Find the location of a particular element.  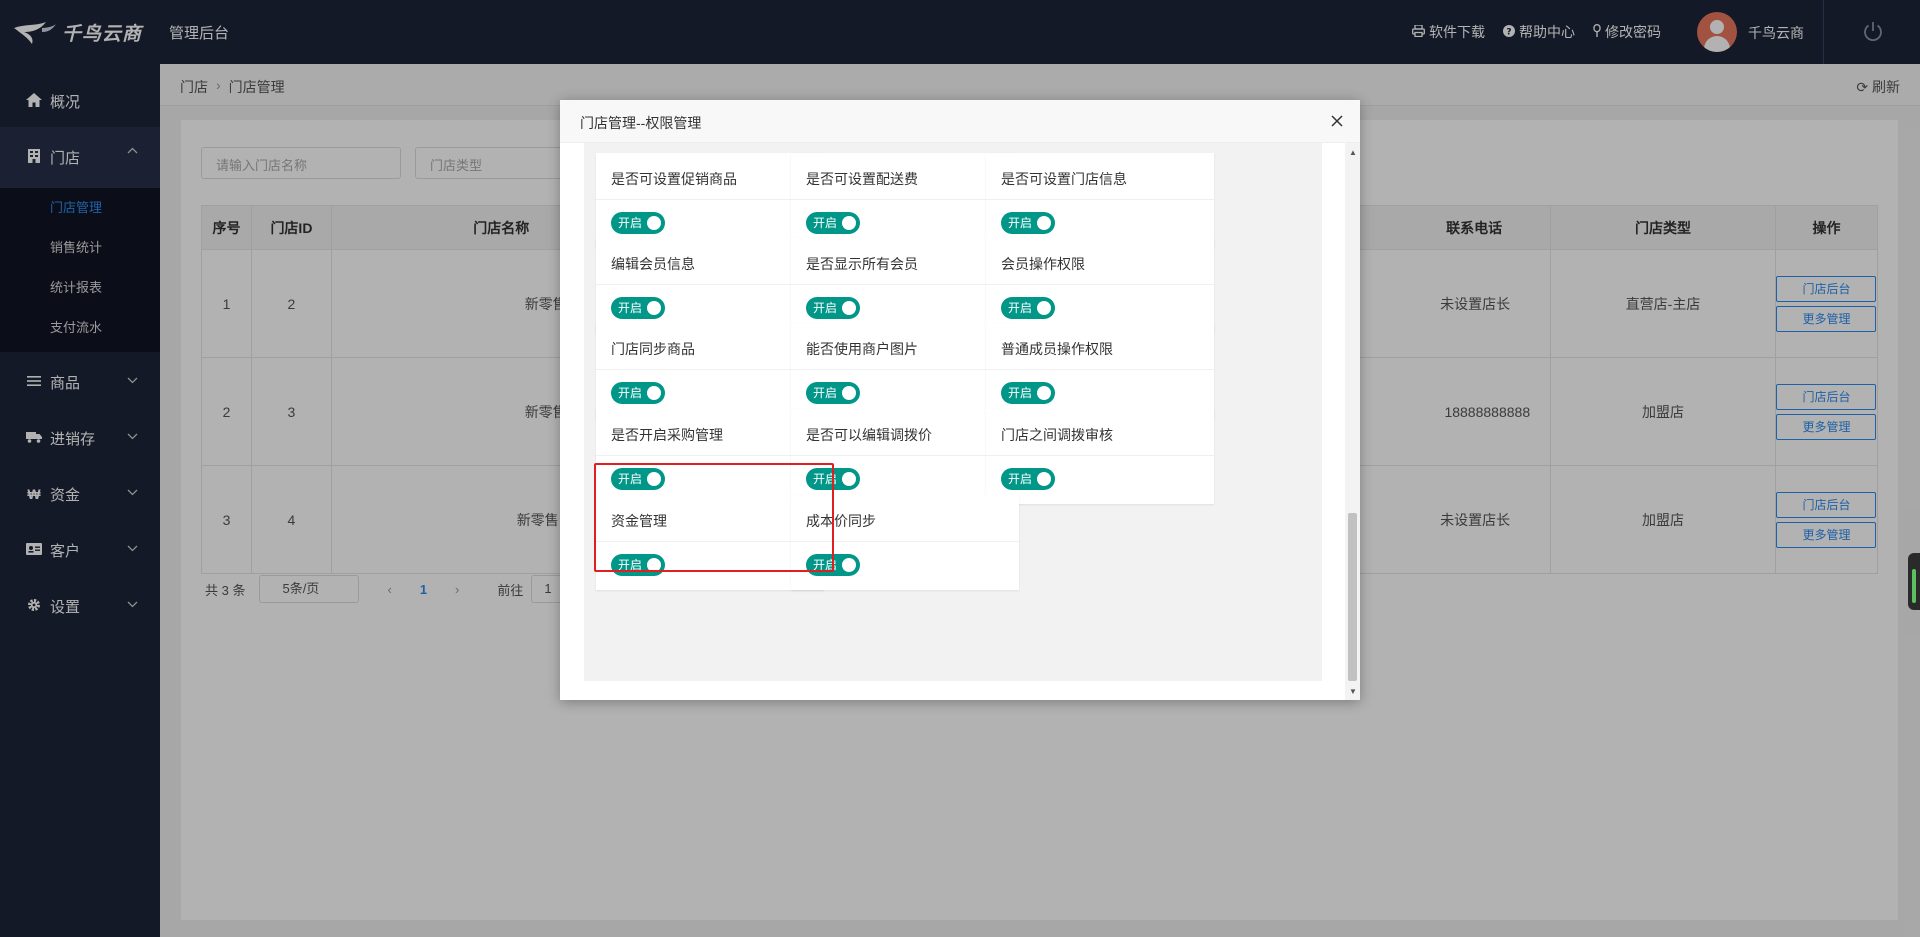

modal-scrollbar: ▲ ▼ is located at coordinates (1352, 421).